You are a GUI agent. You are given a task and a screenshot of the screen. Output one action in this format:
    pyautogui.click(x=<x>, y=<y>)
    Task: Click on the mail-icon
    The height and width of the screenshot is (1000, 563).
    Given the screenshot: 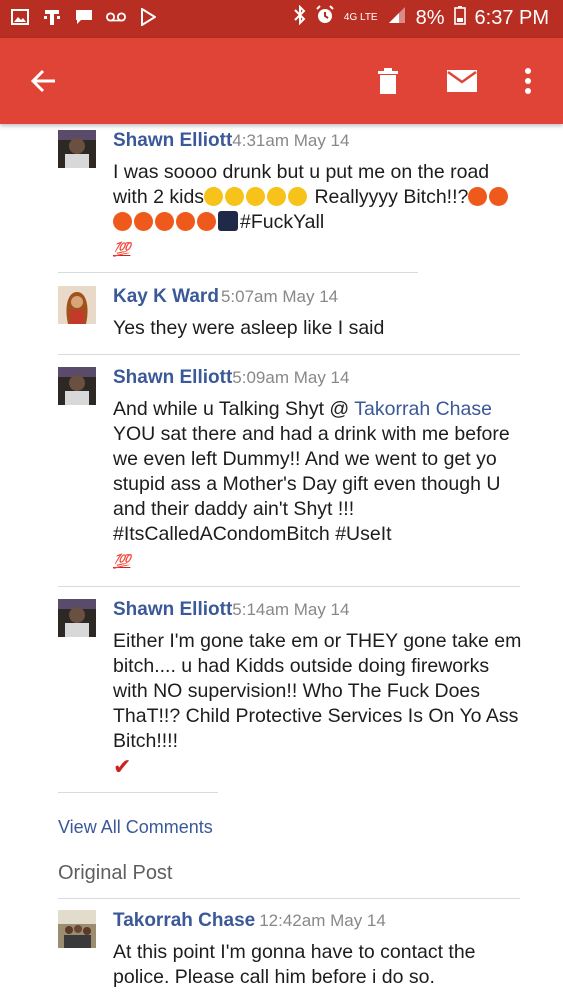 What is the action you would take?
    pyautogui.click(x=462, y=81)
    